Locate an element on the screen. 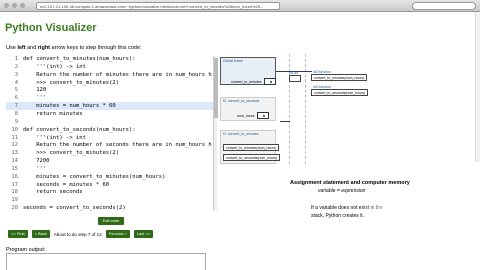 The width and height of the screenshot is (480, 270). code-scrollbar-thumb is located at coordinates (216, 88).